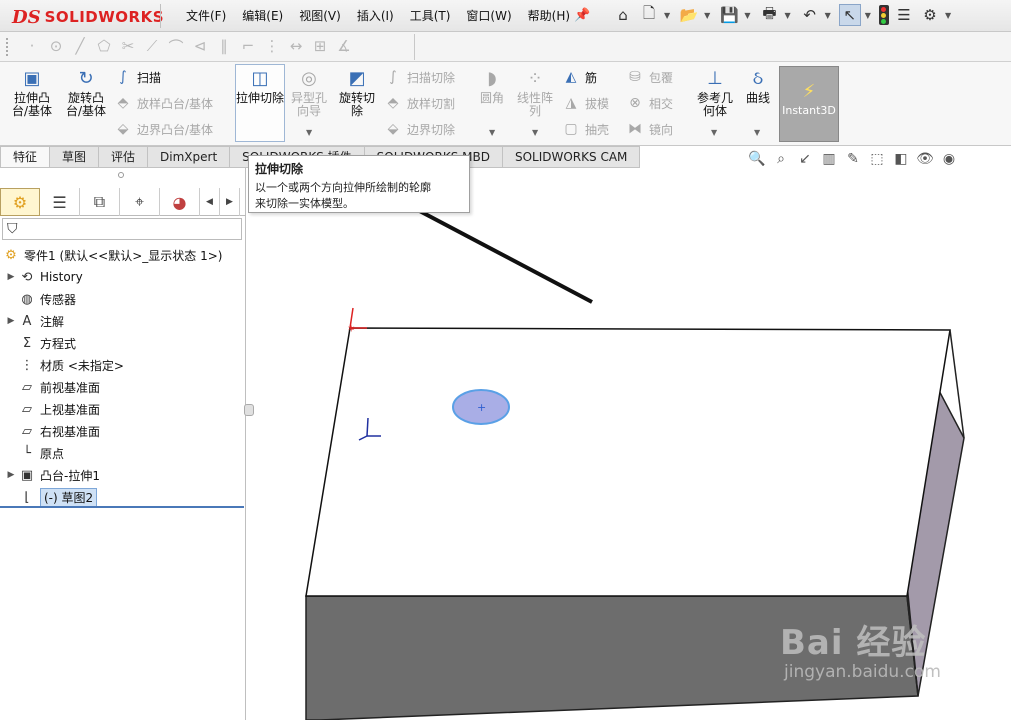 The image size is (1011, 720). I want to click on offset-icon: ⌒, so click(176, 46).